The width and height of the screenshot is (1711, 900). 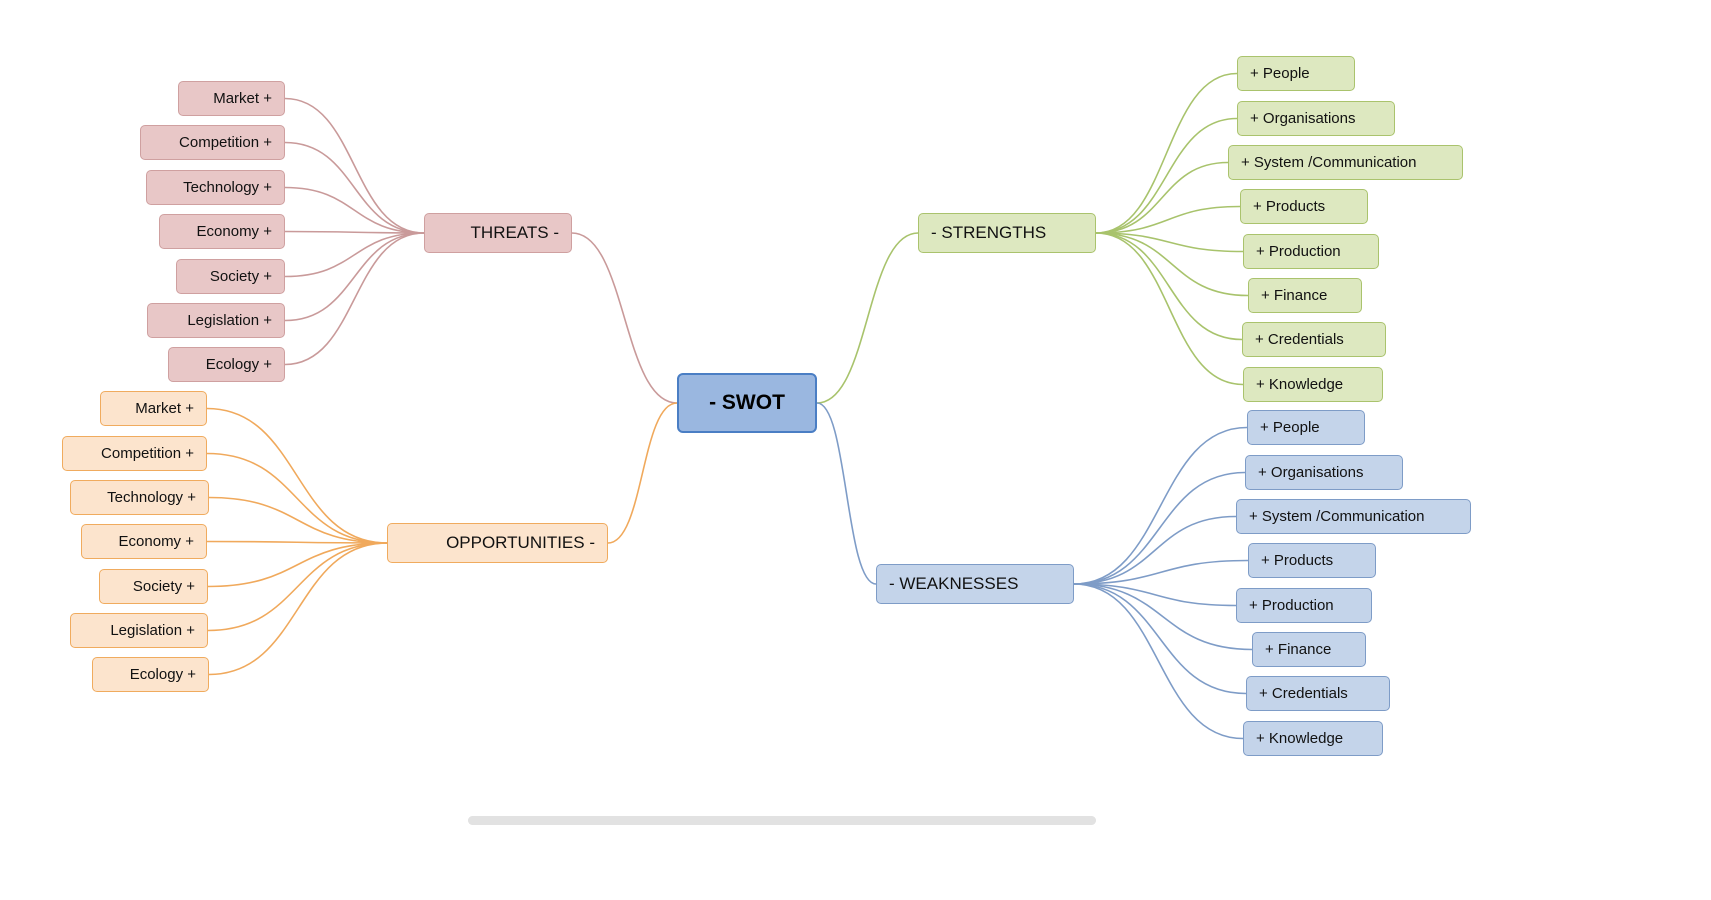 I want to click on child-node-weaknesses-6: + Credentials, so click(x=1318, y=693).